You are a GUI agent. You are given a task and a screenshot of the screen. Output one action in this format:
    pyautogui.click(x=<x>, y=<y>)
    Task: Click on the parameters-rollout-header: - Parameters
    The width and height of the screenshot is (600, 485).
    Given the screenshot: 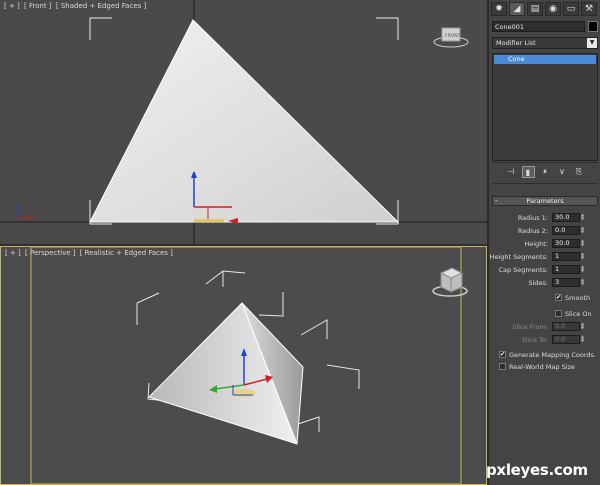 What is the action you would take?
    pyautogui.click(x=545, y=201)
    